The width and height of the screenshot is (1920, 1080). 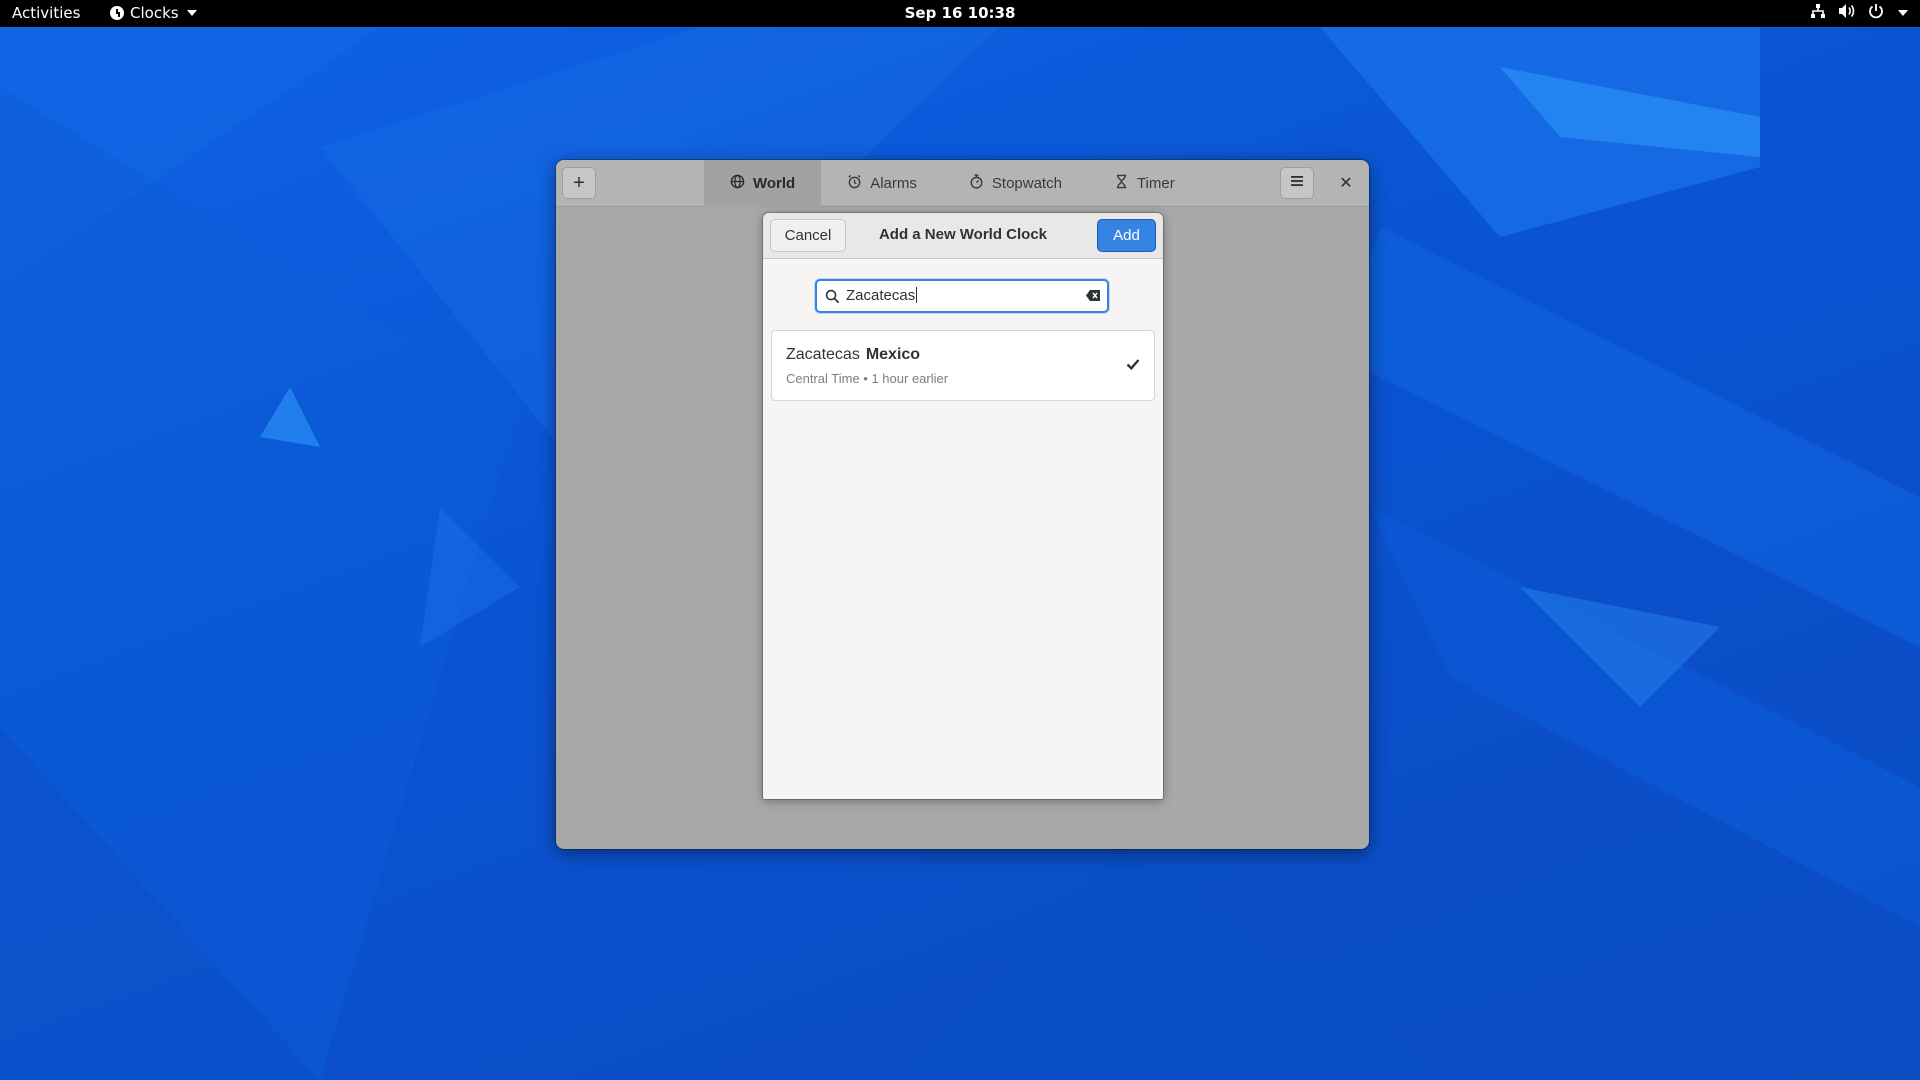 I want to click on volume-icon, so click(x=1847, y=13).